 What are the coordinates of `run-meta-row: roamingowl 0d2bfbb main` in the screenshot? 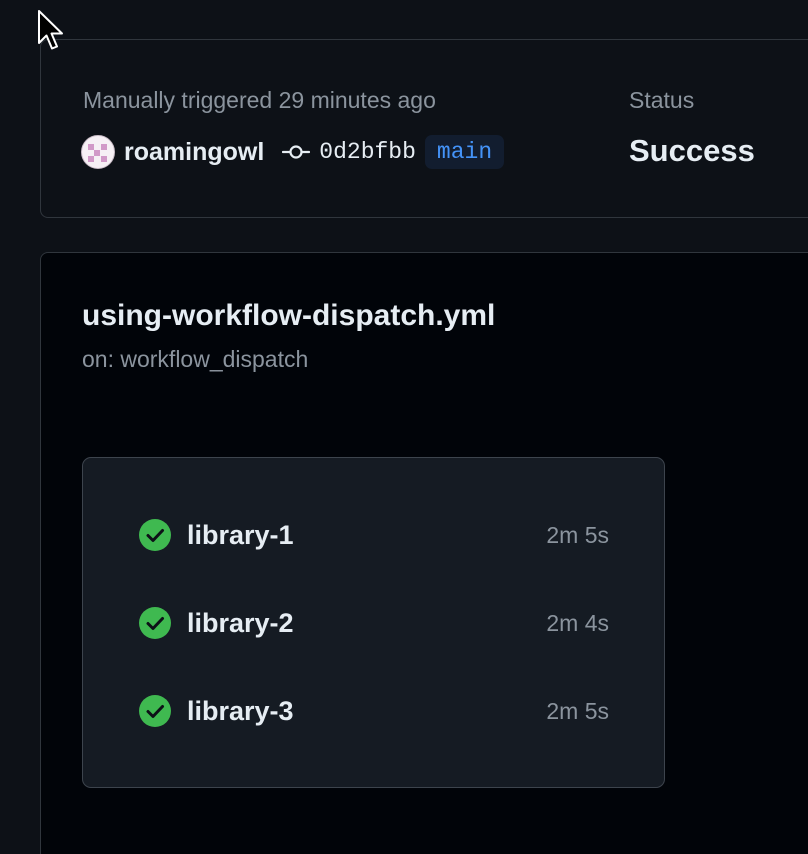 It's located at (293, 152).